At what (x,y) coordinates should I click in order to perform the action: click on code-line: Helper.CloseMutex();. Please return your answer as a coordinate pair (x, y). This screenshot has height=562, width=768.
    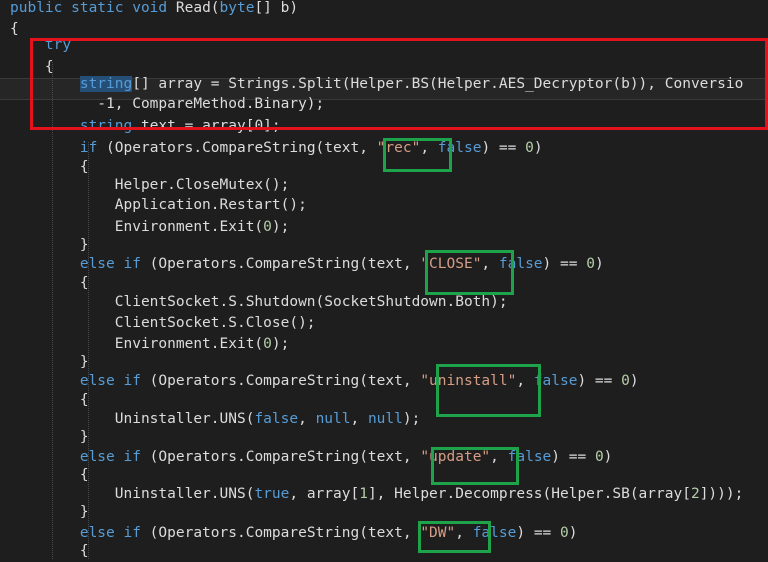
    Looking at the image, I should click on (150, 185).